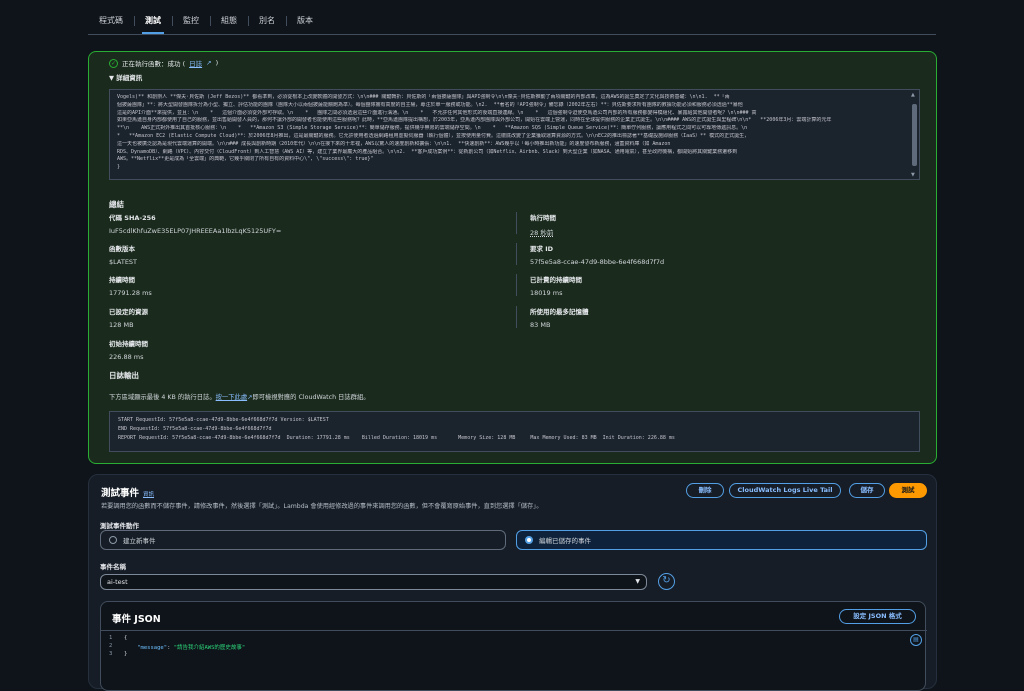  What do you see at coordinates (311, 397) in the screenshot?
I see `log-hint-post: 即可檢視對應的 CloudWatch 日誌群組。` at bounding box center [311, 397].